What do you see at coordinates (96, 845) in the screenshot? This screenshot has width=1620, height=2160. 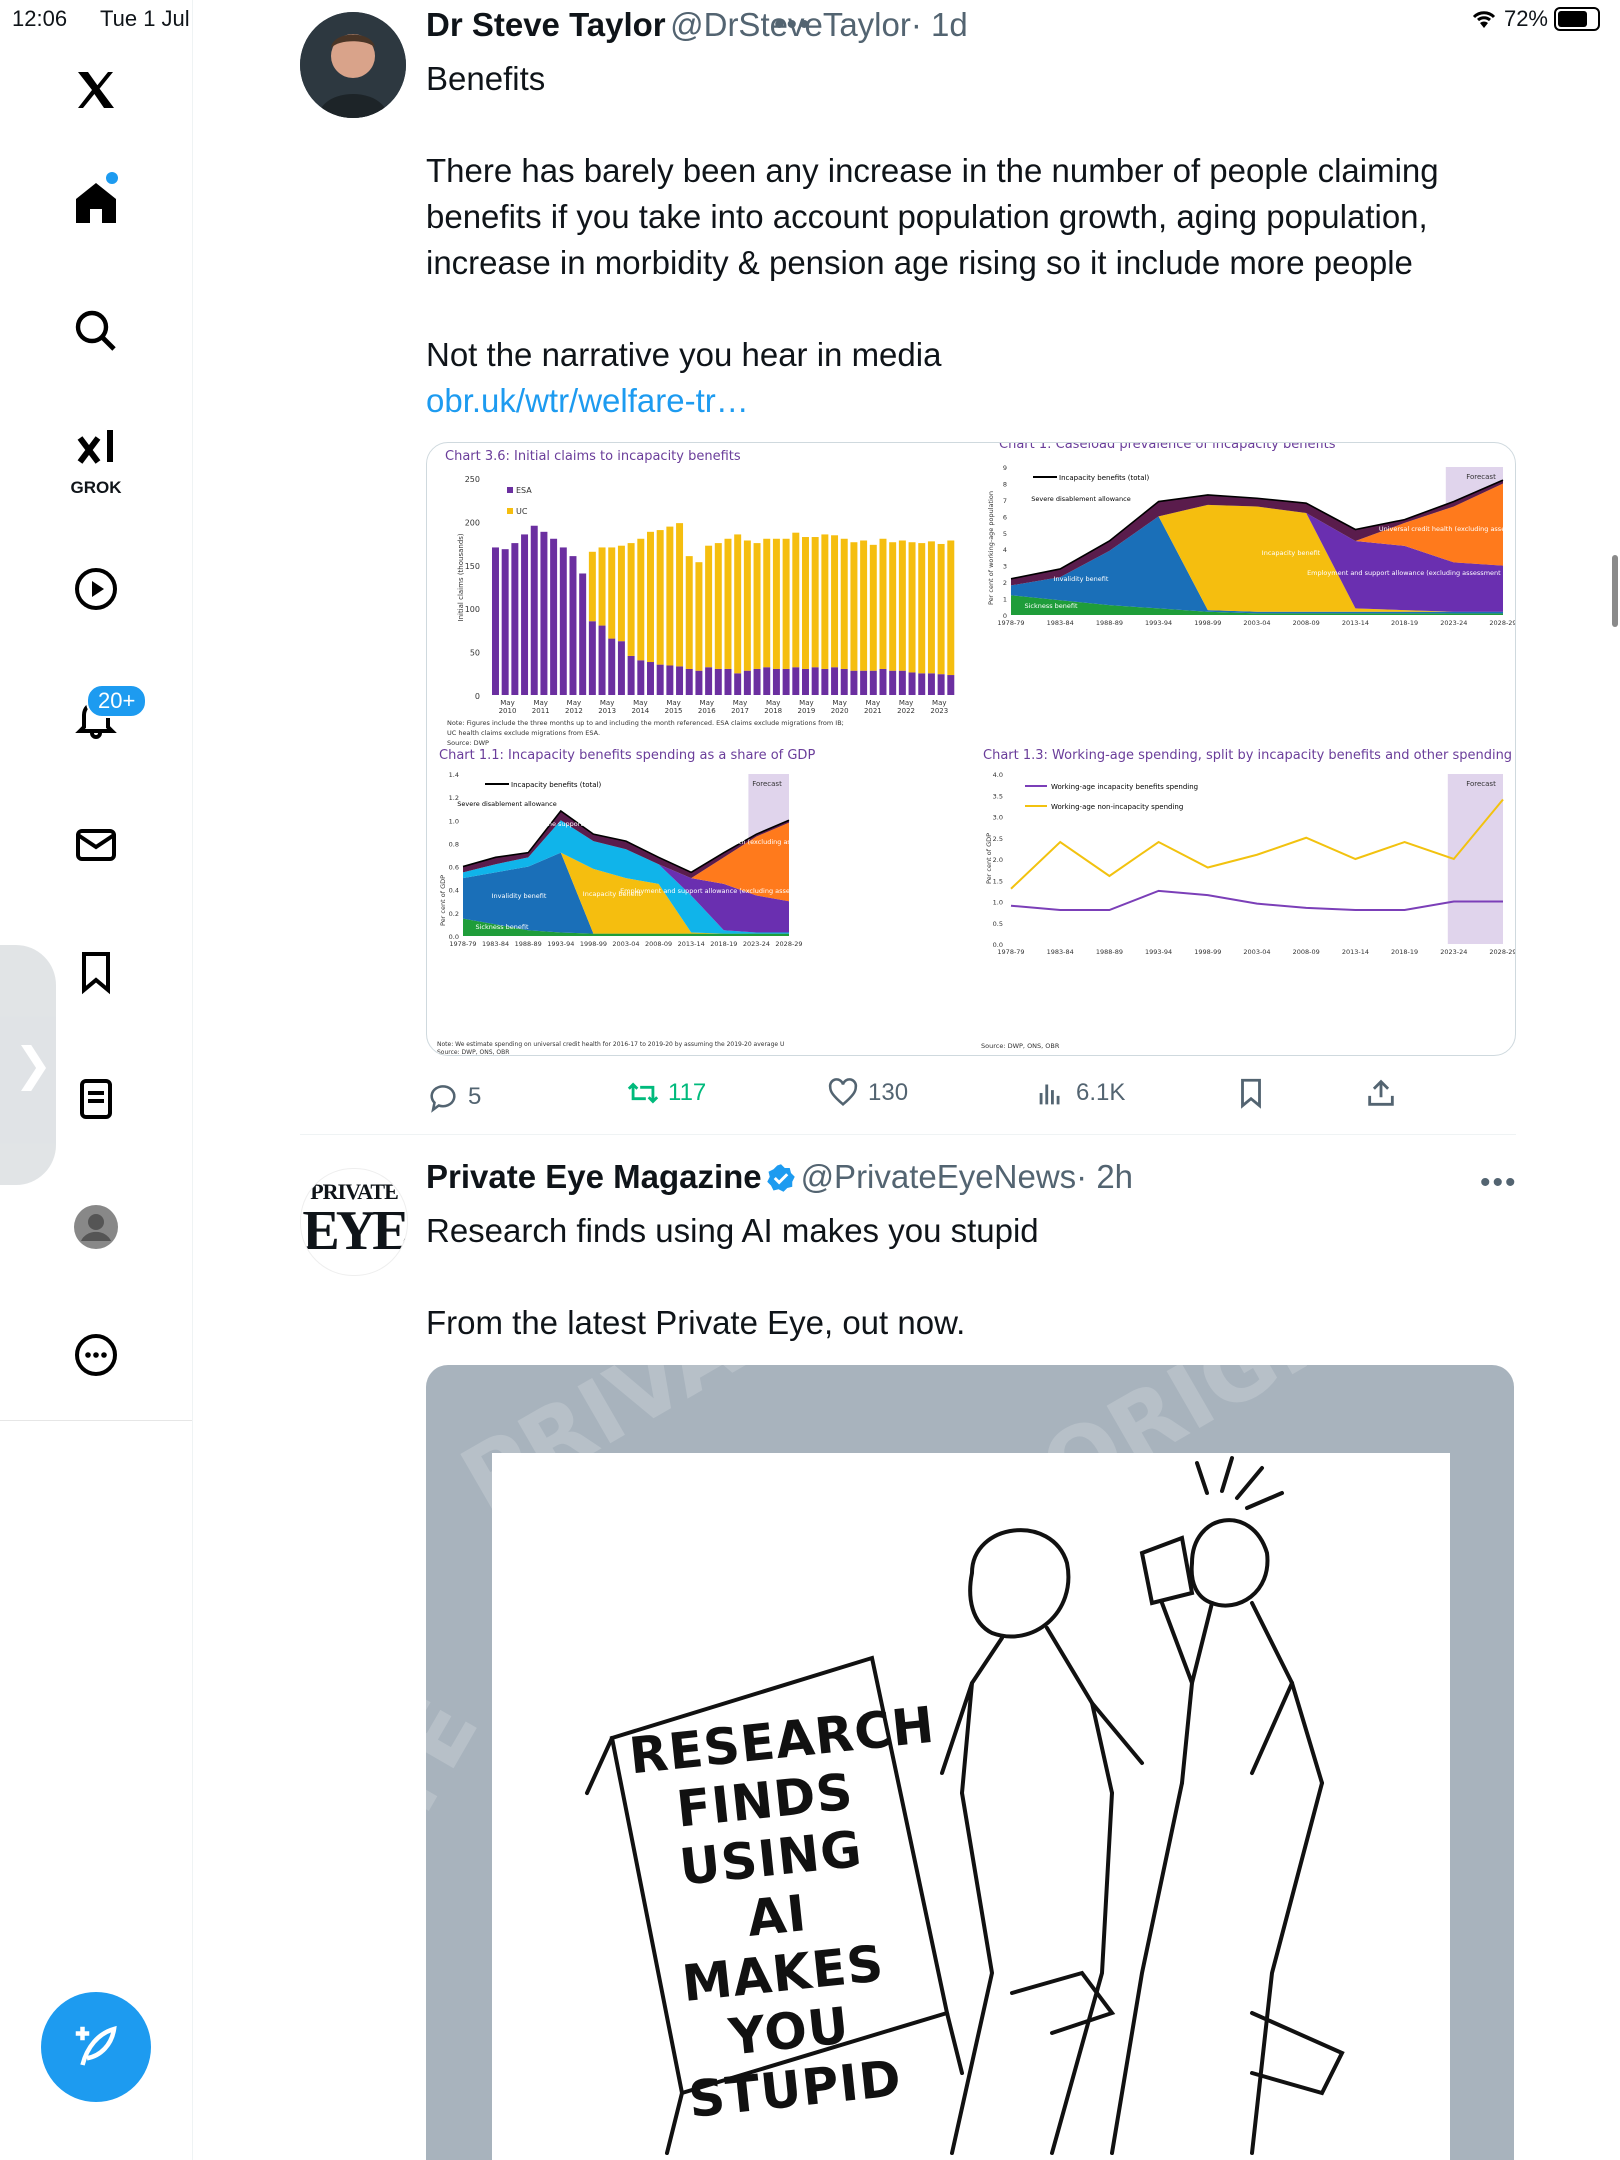 I see `sidebar-item-messages` at bounding box center [96, 845].